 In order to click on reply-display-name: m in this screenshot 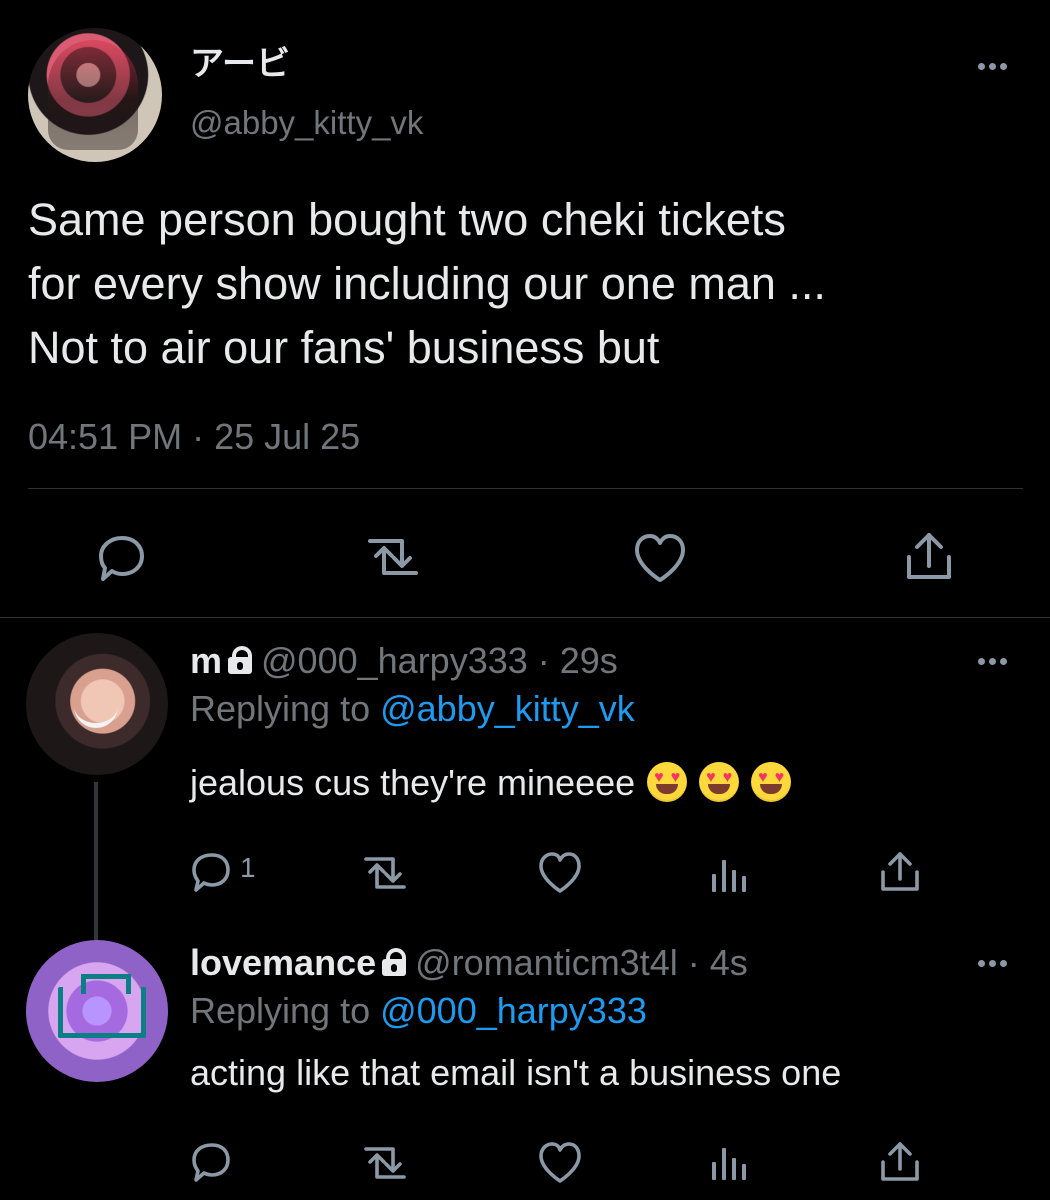, I will do `click(206, 660)`.